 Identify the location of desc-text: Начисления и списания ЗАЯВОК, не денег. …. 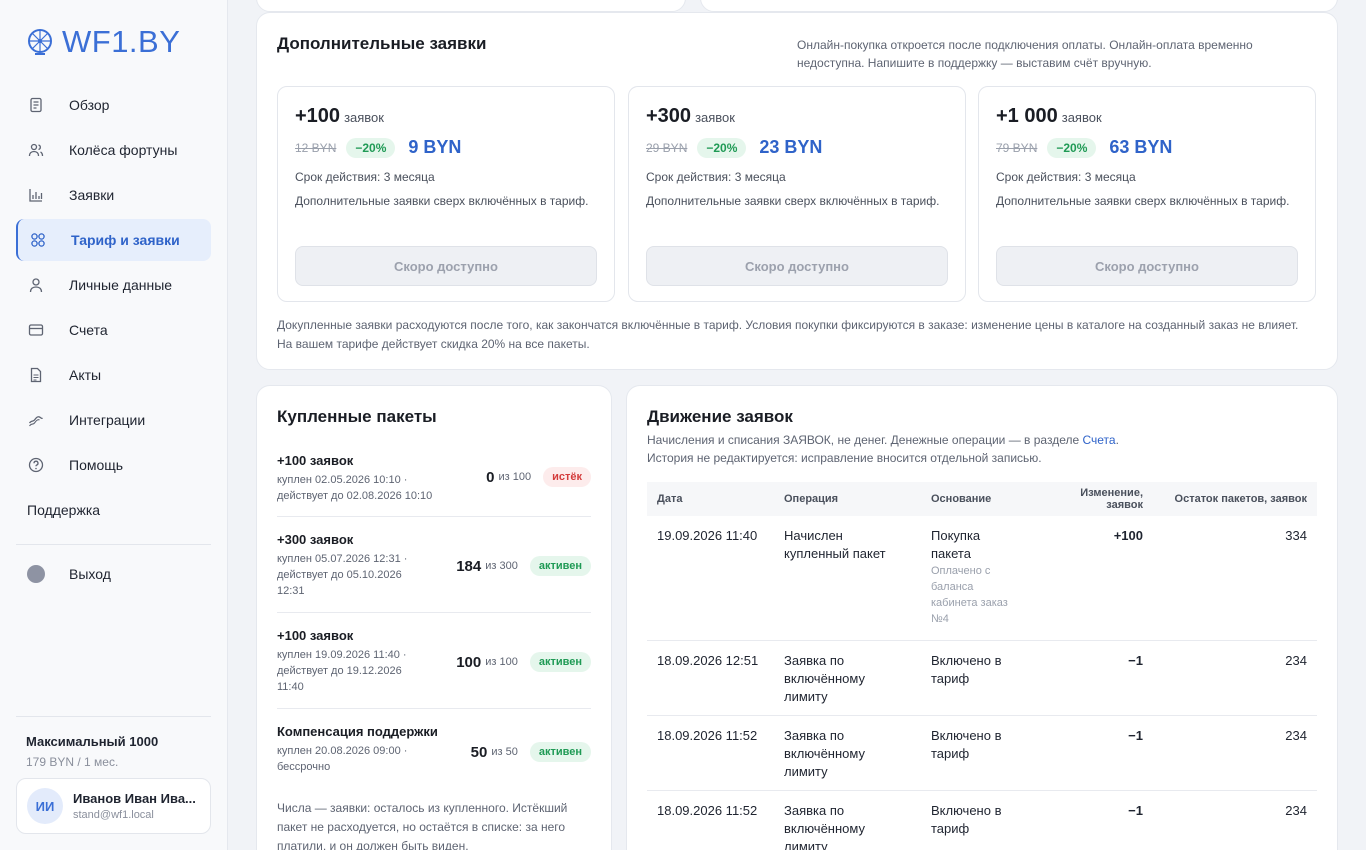
(865, 440).